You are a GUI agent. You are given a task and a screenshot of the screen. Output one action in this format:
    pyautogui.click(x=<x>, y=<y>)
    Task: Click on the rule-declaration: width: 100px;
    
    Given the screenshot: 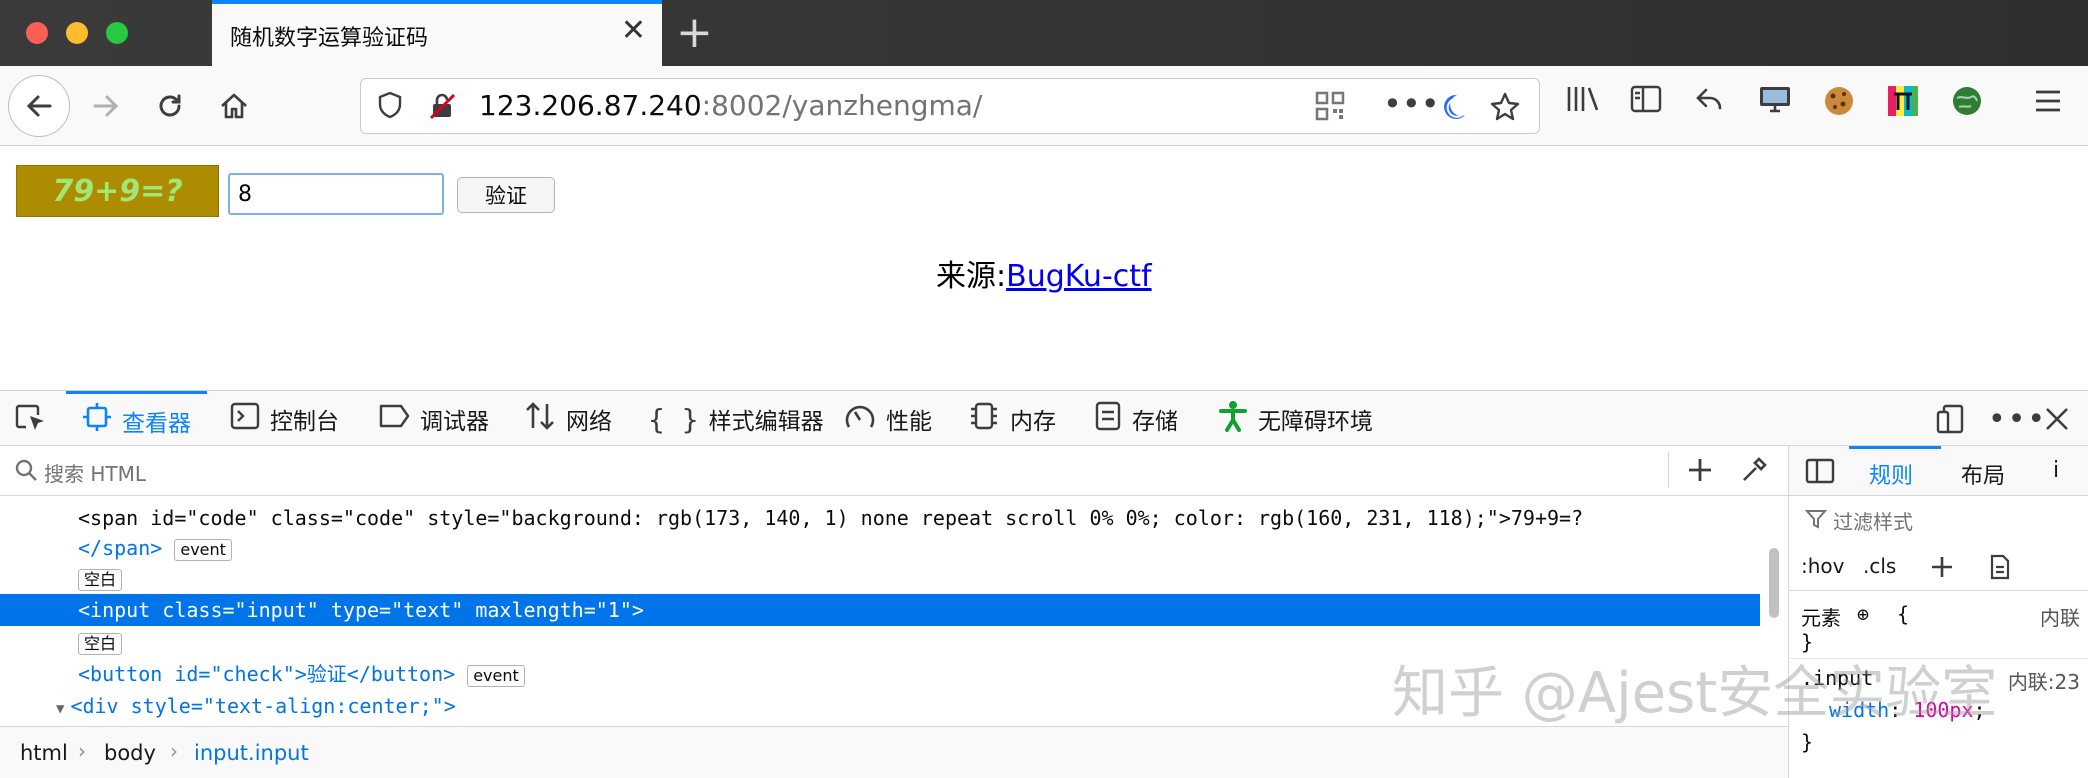 What is the action you would take?
    pyautogui.click(x=1907, y=710)
    